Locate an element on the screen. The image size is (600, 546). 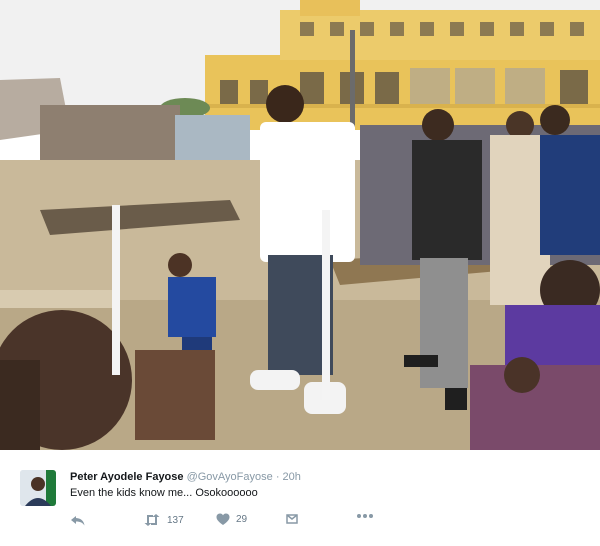
retweet-button: 137 is located at coordinates (163, 520).